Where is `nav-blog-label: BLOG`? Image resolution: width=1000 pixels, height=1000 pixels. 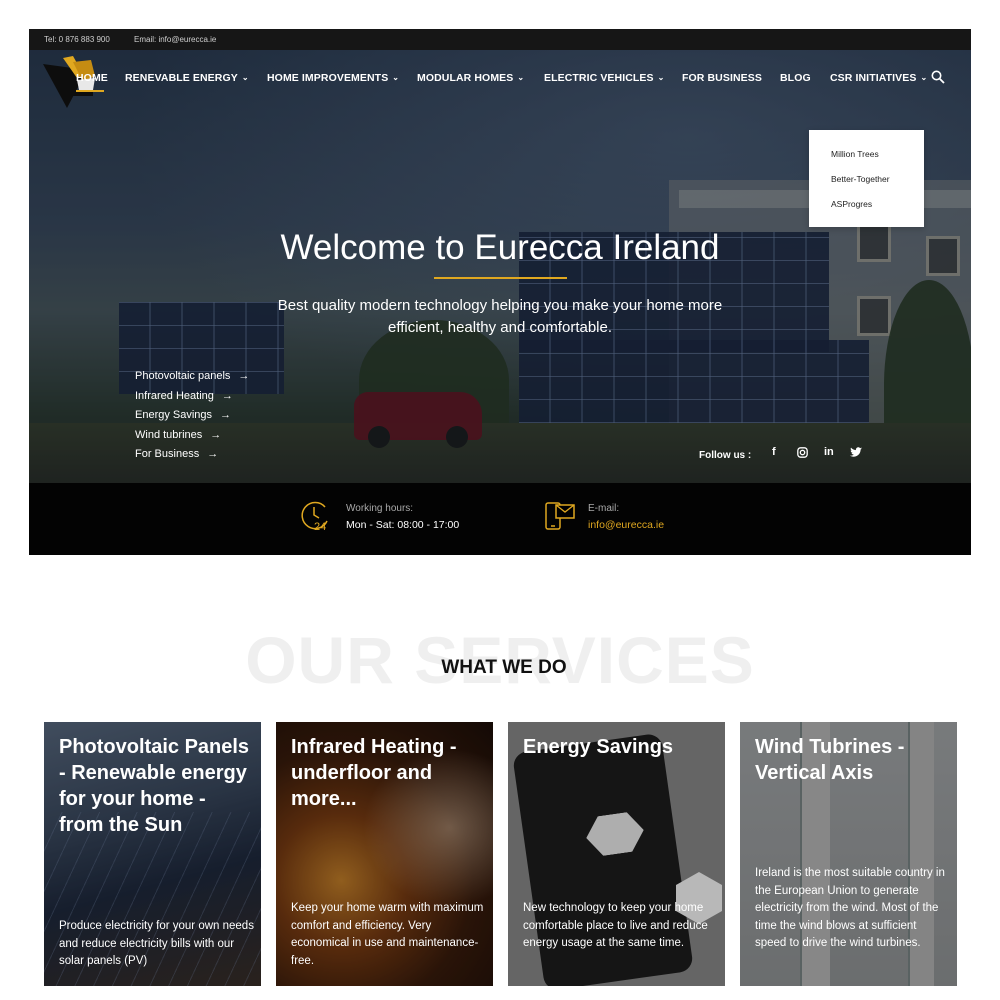
nav-blog-label: BLOG is located at coordinates (795, 78).